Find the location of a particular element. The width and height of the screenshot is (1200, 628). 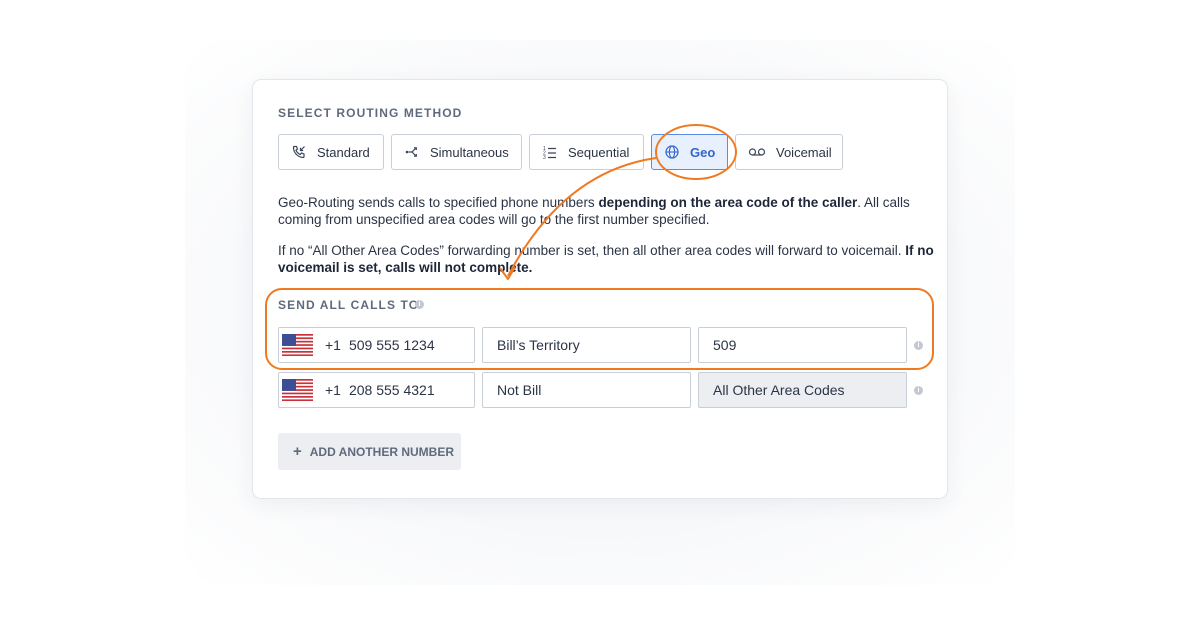

voicemail-icon is located at coordinates (757, 152).